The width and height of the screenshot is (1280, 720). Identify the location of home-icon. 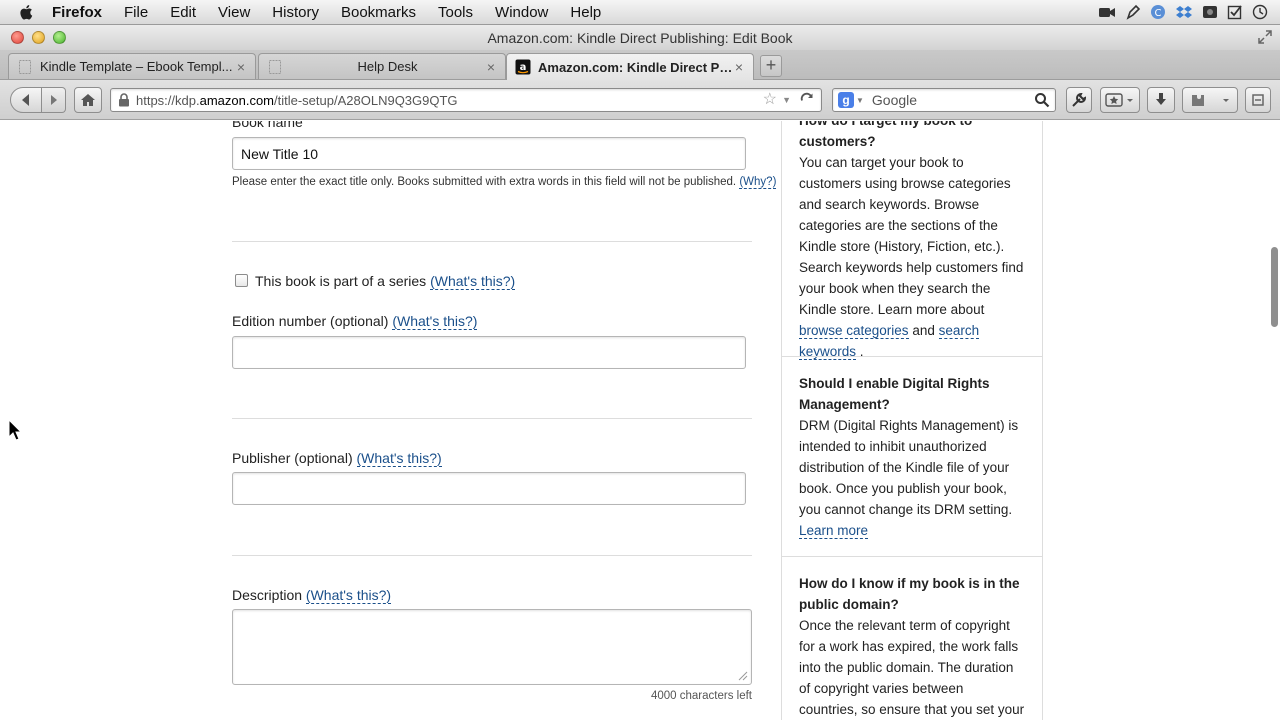
(88, 100).